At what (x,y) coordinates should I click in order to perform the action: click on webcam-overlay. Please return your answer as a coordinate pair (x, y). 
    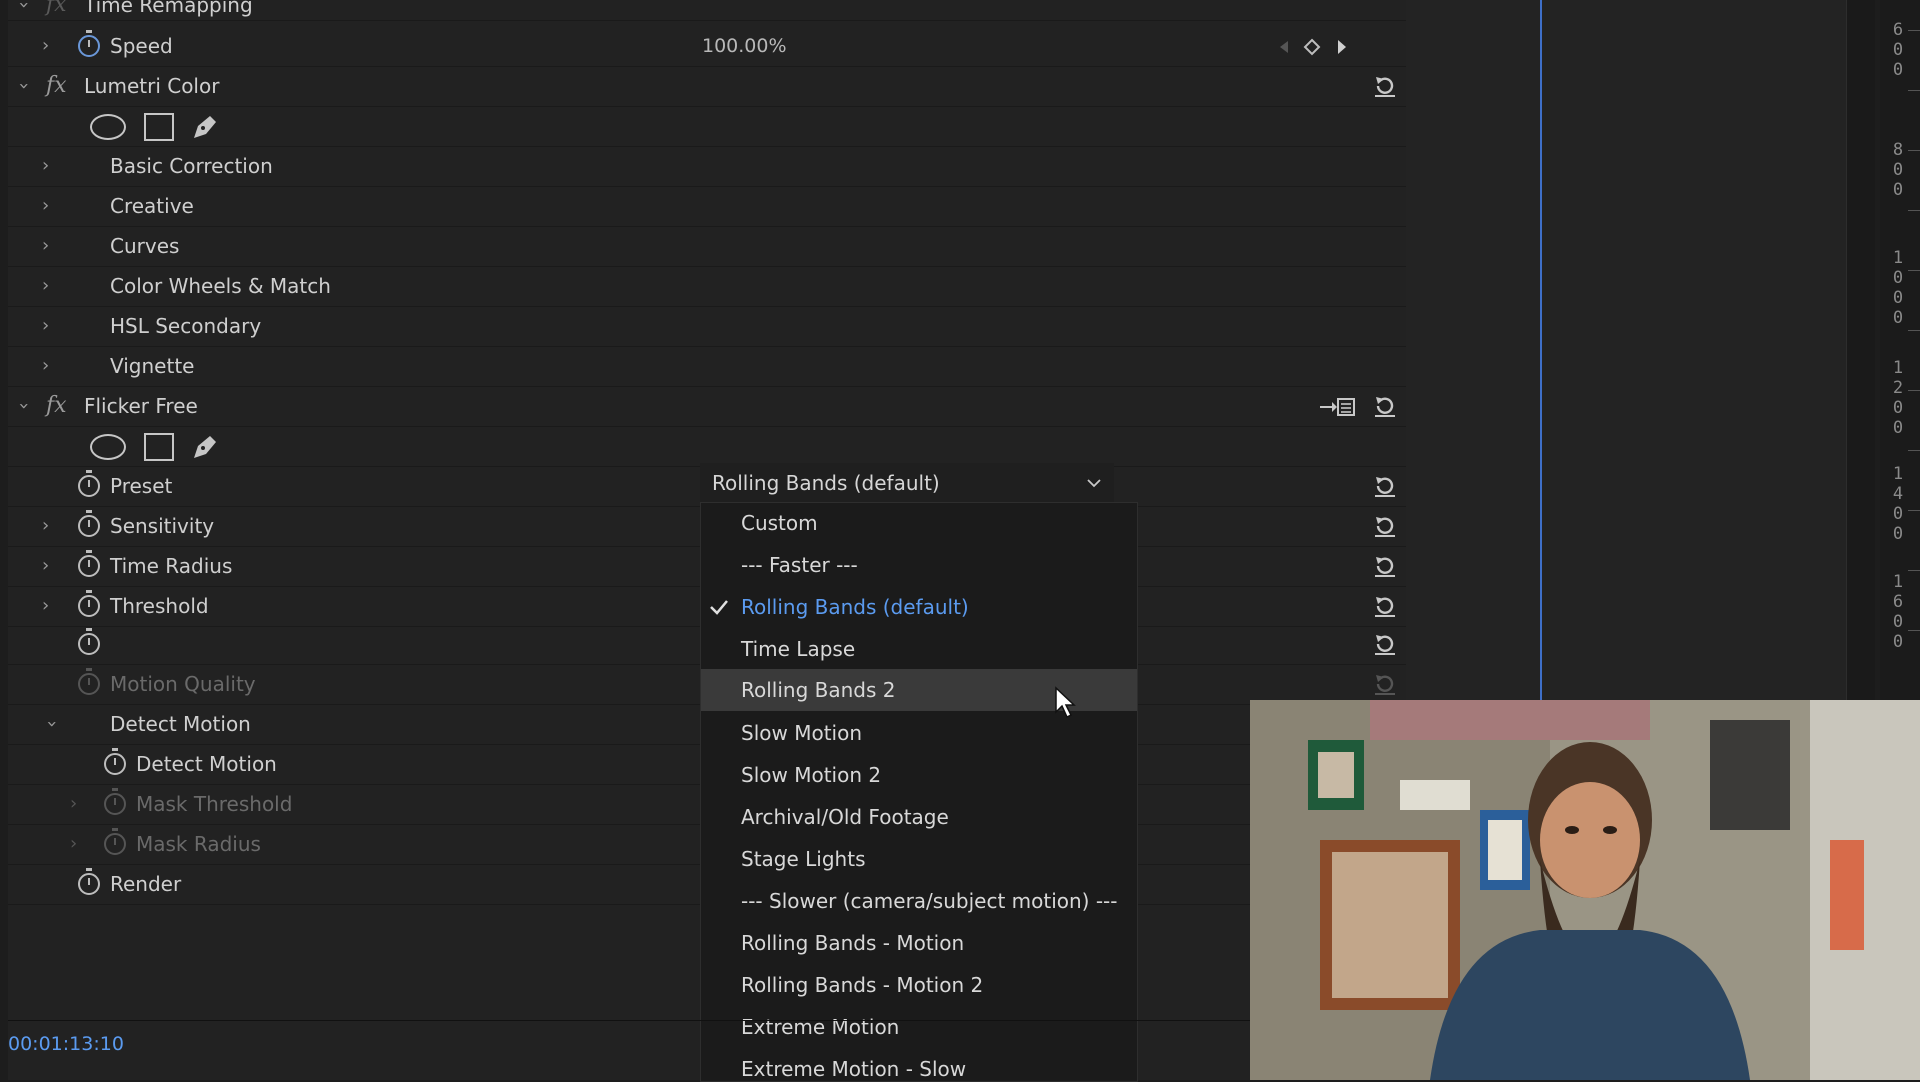
    Looking at the image, I should click on (1585, 890).